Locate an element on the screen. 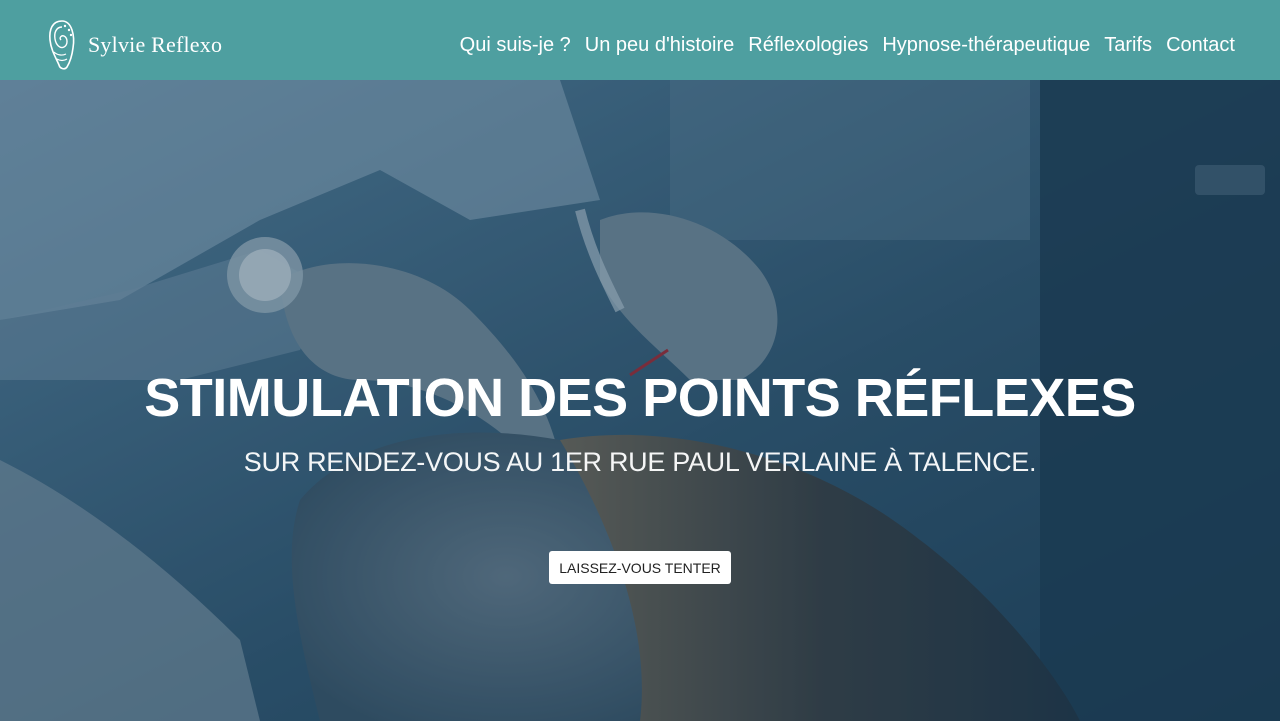 The image size is (1280, 721). nav-item-reflexologies: Réflexologies is located at coordinates (808, 45).